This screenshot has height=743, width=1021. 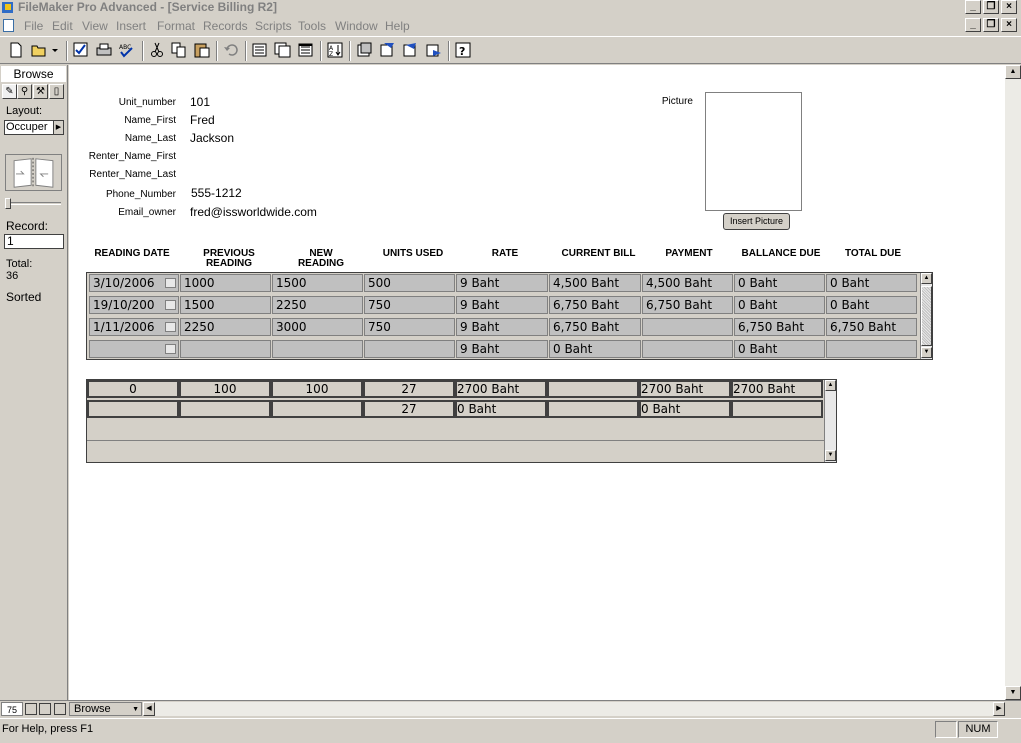 What do you see at coordinates (225, 283) in the screenshot?
I see `portal-row-previous-reading: 1000` at bounding box center [225, 283].